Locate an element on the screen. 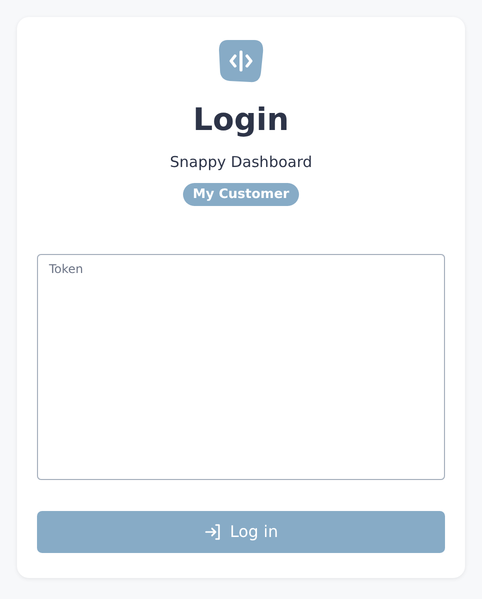 This screenshot has width=482, height=599. login-button: Log in is located at coordinates (241, 532).